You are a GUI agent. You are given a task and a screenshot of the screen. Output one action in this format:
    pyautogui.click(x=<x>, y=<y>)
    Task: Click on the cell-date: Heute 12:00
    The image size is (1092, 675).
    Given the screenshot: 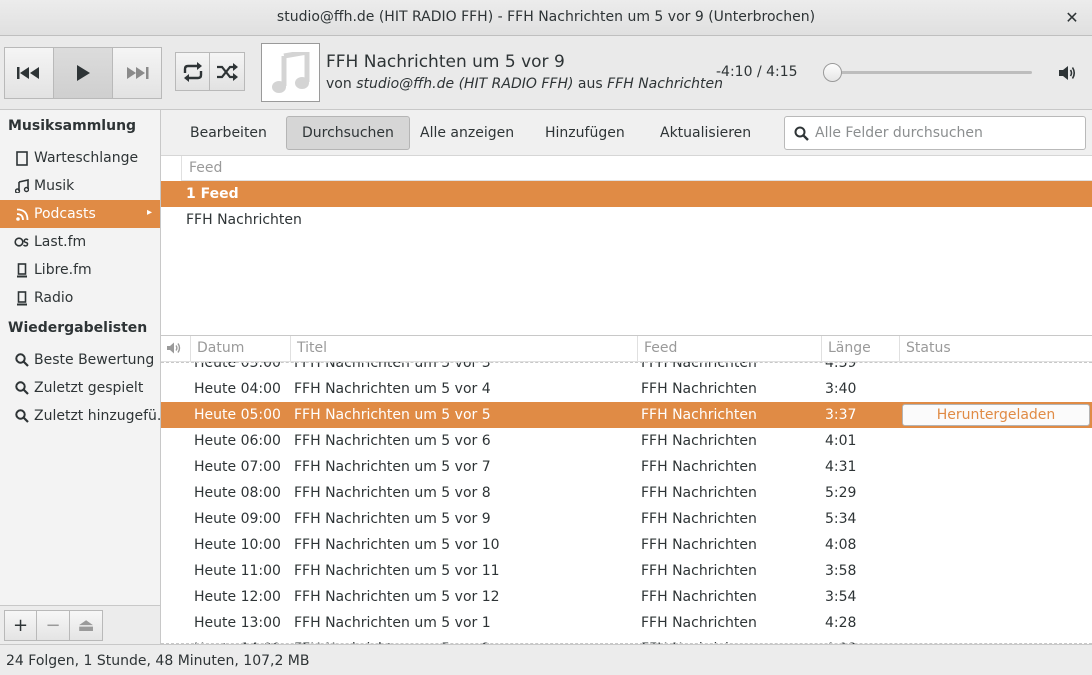 What is the action you would take?
    pyautogui.click(x=237, y=597)
    